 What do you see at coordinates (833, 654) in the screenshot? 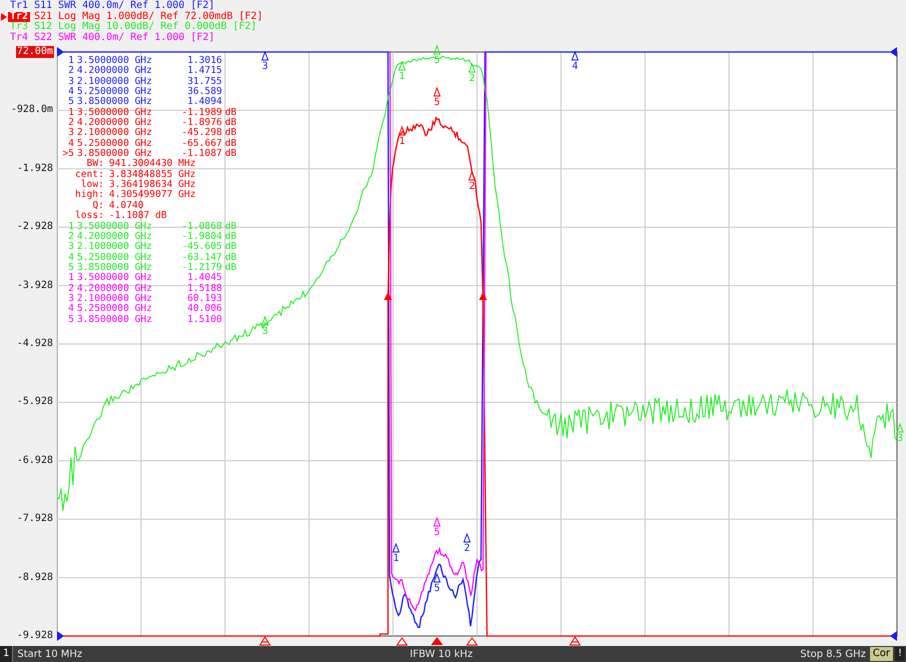
I see `stop-frequency: Stop 8.5 GHz` at bounding box center [833, 654].